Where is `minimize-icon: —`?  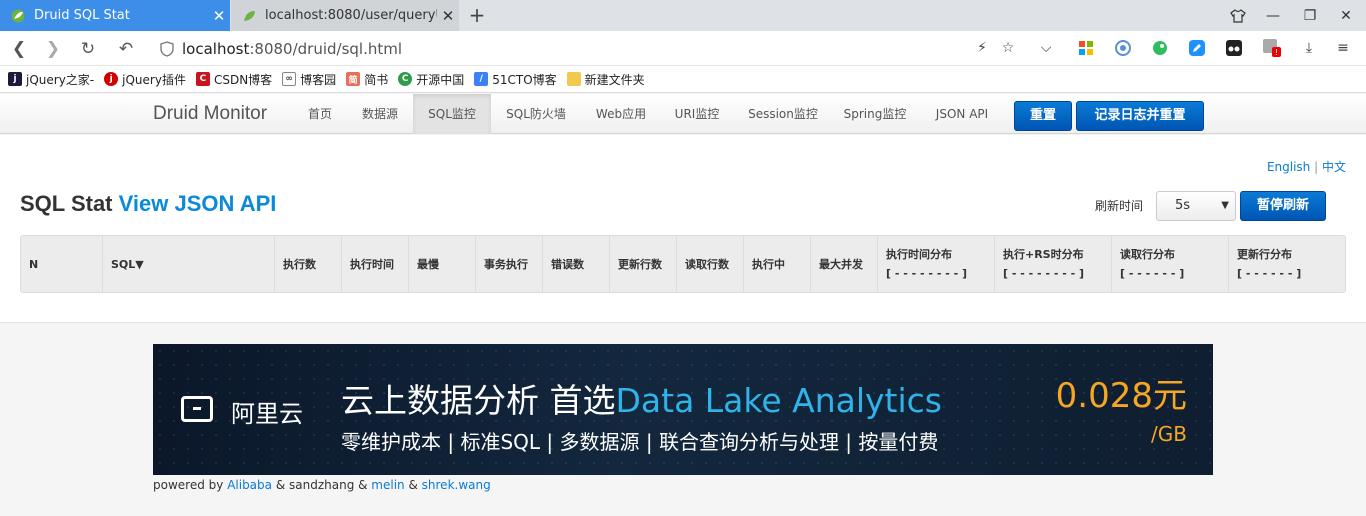 minimize-icon: — is located at coordinates (1273, 15).